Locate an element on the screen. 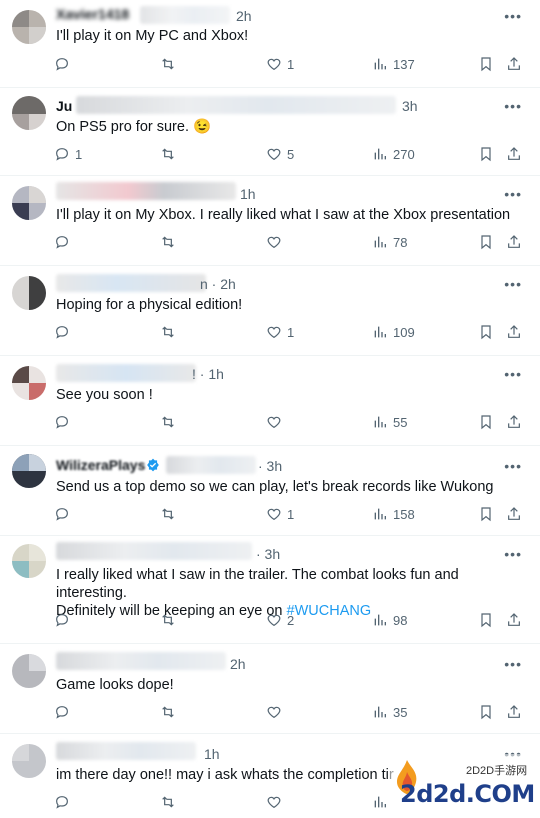  reply-post: 2h ••• Game looks dope! 35 is located at coordinates (270, 689).